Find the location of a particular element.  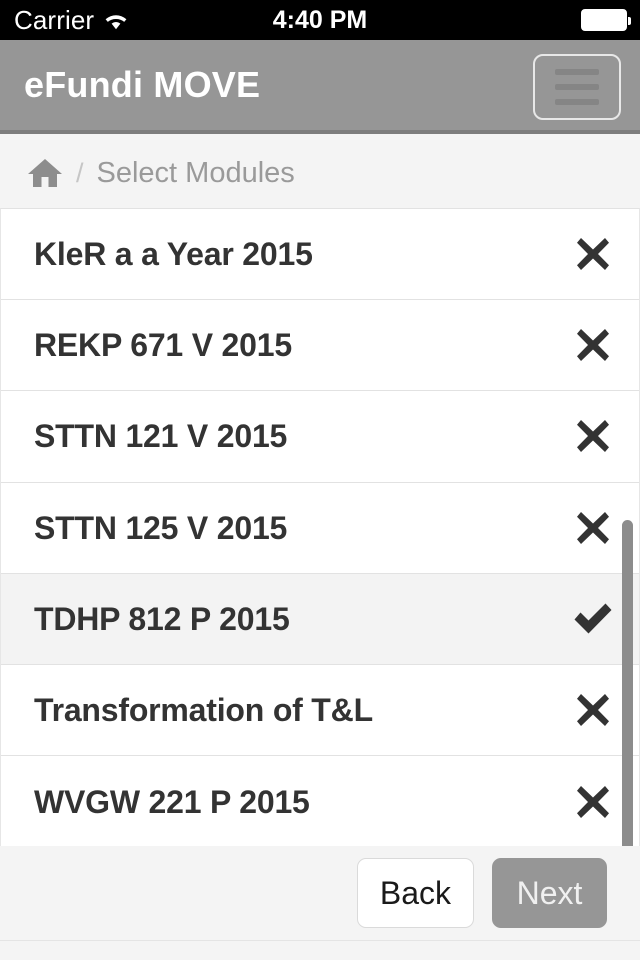

table-row: STTN 121 V 2015 is located at coordinates (320, 437).